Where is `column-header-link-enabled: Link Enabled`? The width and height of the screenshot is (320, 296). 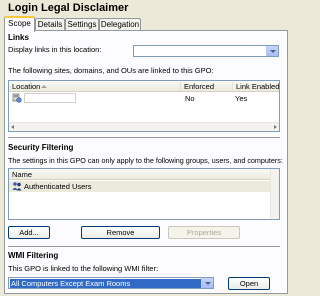
column-header-link-enabled: Link Enabled is located at coordinates (257, 86).